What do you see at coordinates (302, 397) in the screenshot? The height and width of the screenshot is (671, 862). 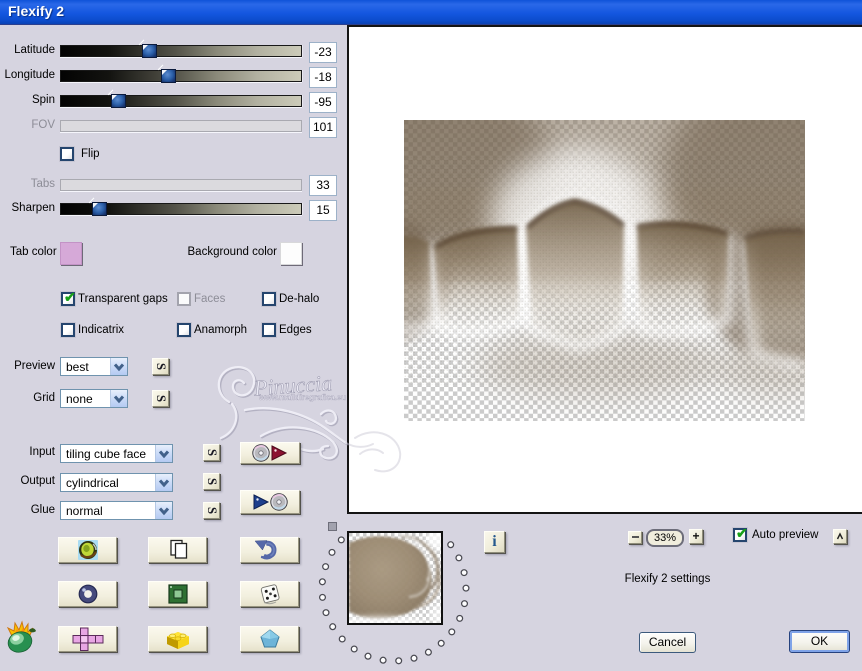 I see `svg-text: www.maildiregrafica.eu` at bounding box center [302, 397].